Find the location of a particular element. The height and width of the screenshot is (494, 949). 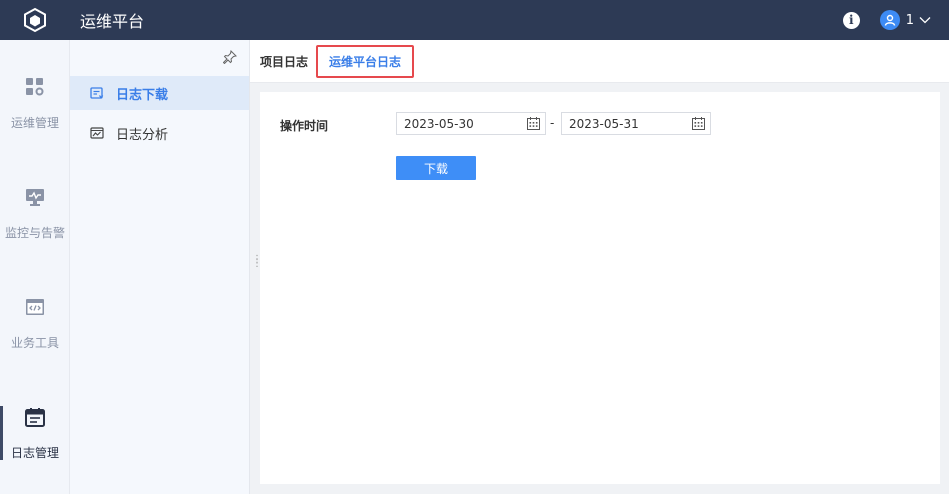

subnav-item-log-analysis: 日志分析 is located at coordinates (159, 133).